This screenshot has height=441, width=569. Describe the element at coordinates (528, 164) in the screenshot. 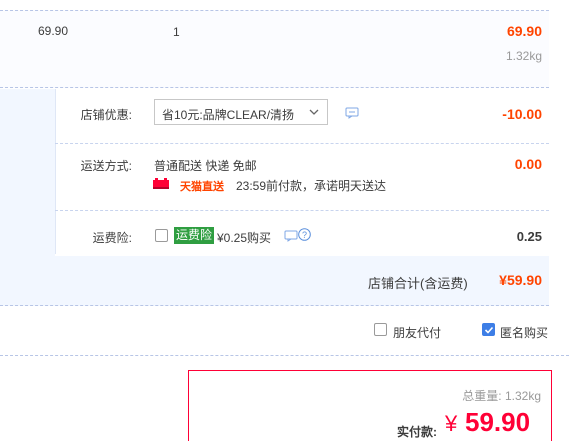

I see `shipping-amount: 0.00` at that location.